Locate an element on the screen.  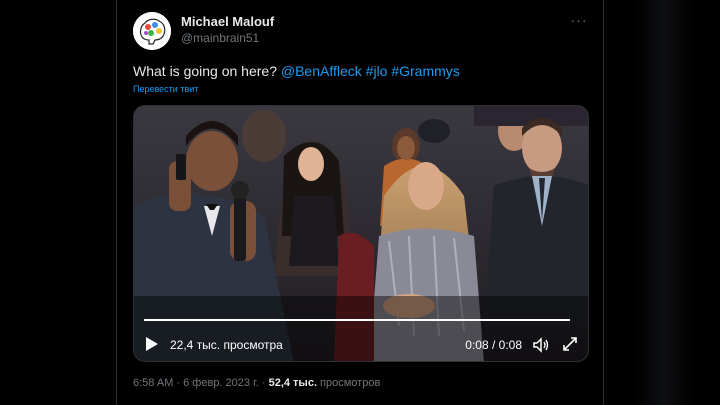
views-word: просмотров is located at coordinates (349, 383).